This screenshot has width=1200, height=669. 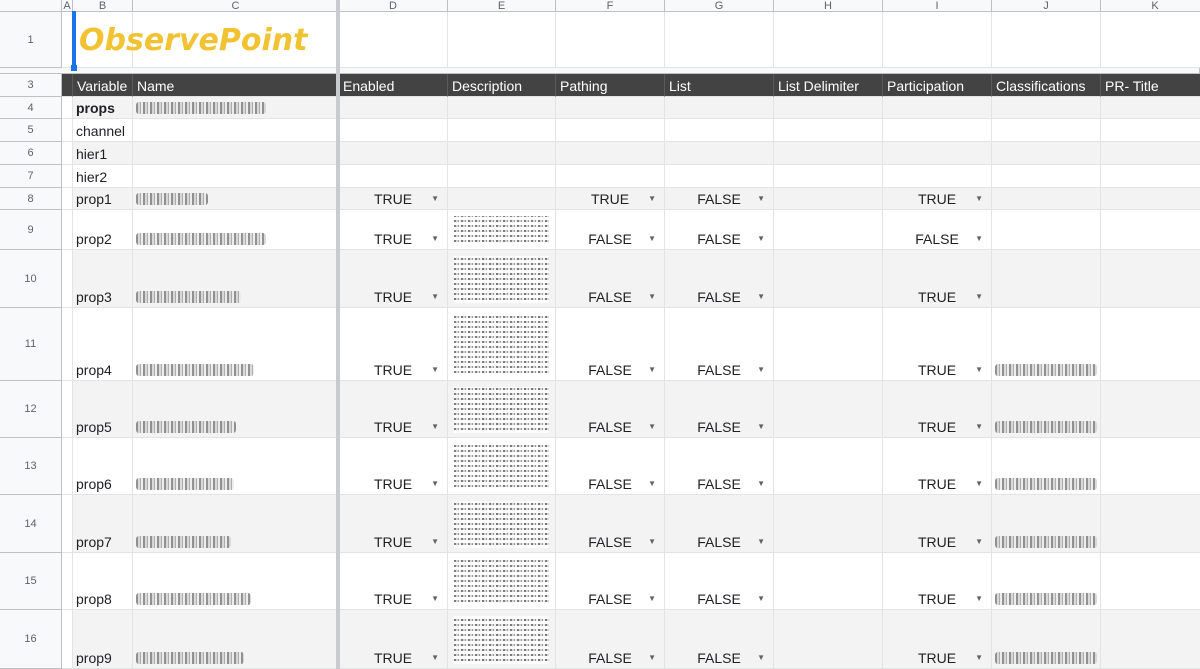 What do you see at coordinates (103, 85) in the screenshot?
I see `header-variable: Variable` at bounding box center [103, 85].